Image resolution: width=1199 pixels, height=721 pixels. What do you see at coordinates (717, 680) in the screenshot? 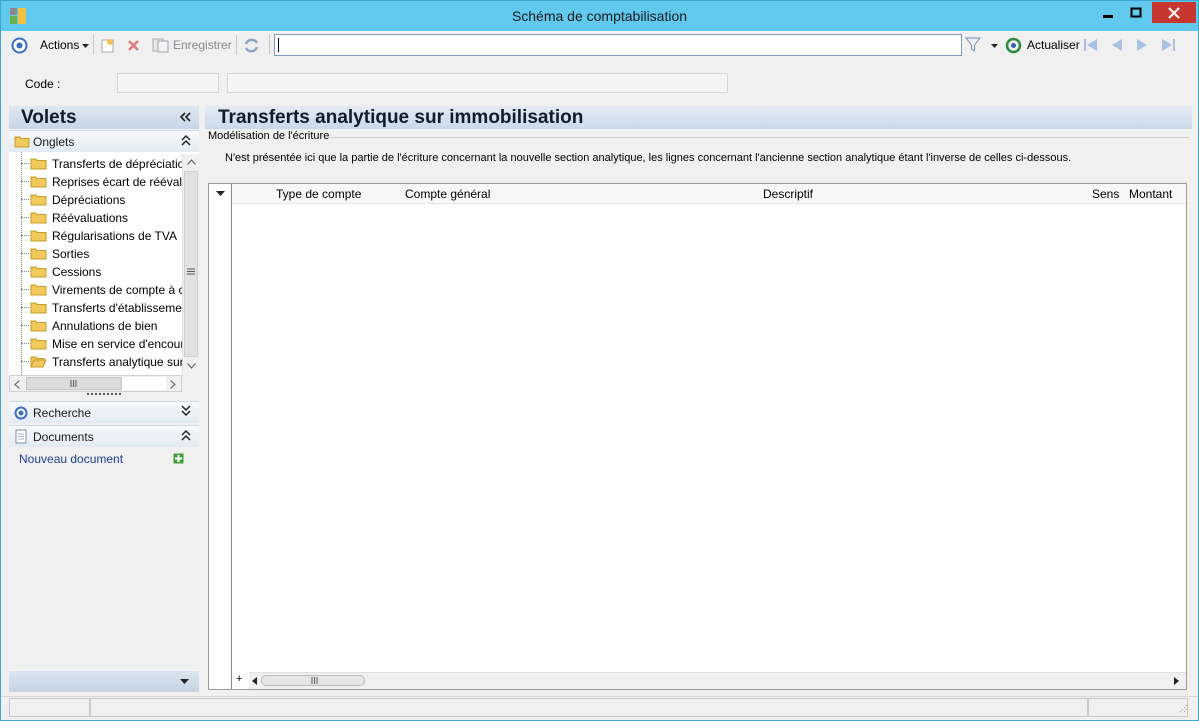
I see `grid-horizontal-scrollbar` at bounding box center [717, 680].